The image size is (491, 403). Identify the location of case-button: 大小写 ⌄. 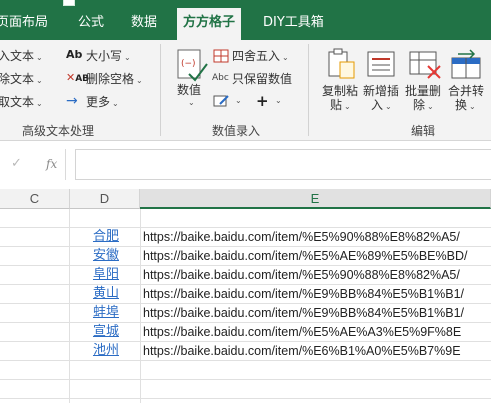
(108, 57).